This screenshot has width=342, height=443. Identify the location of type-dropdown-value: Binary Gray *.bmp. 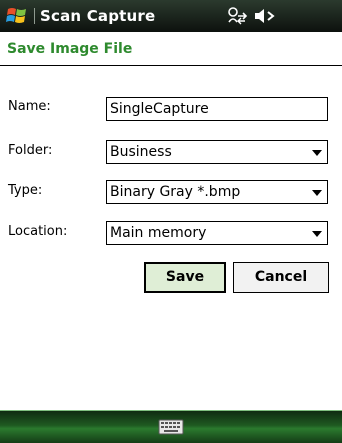
(175, 192).